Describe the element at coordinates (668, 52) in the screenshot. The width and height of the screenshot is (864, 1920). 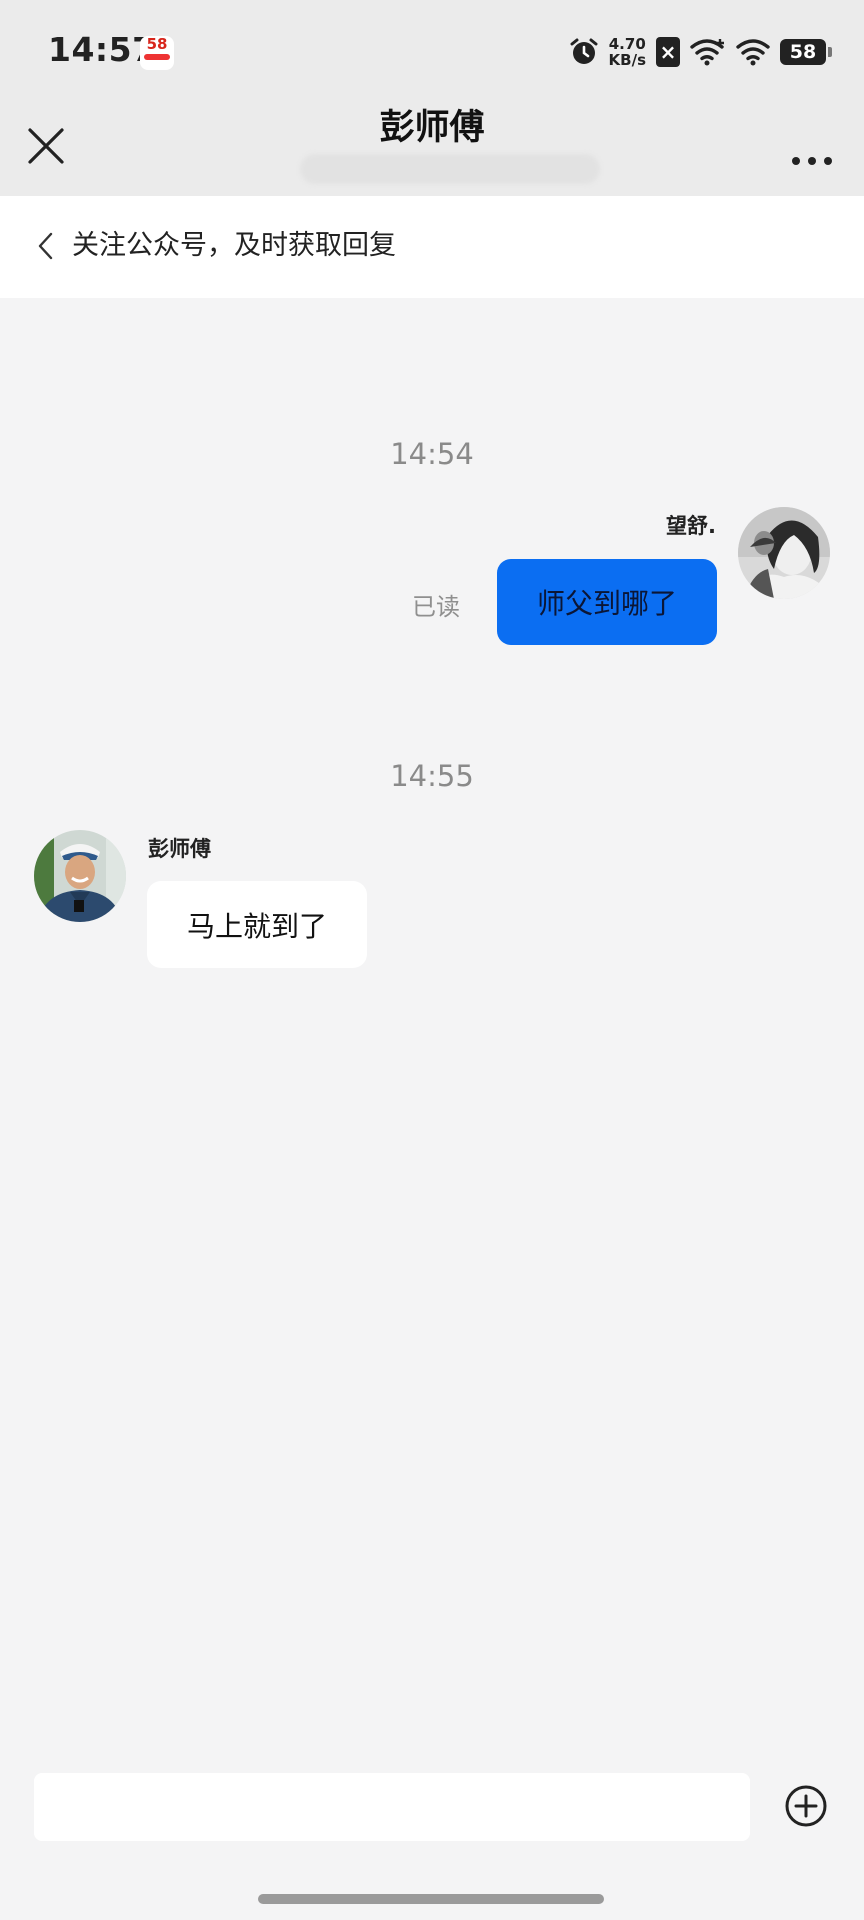
I see `no-sim-icon: ×` at that location.